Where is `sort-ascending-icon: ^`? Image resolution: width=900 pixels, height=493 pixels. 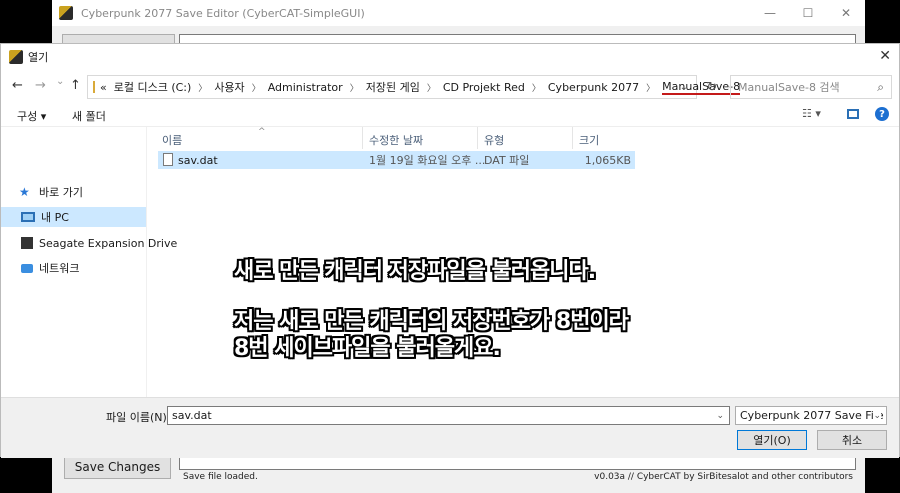
sort-ascending-icon: ^ is located at coordinates (262, 132).